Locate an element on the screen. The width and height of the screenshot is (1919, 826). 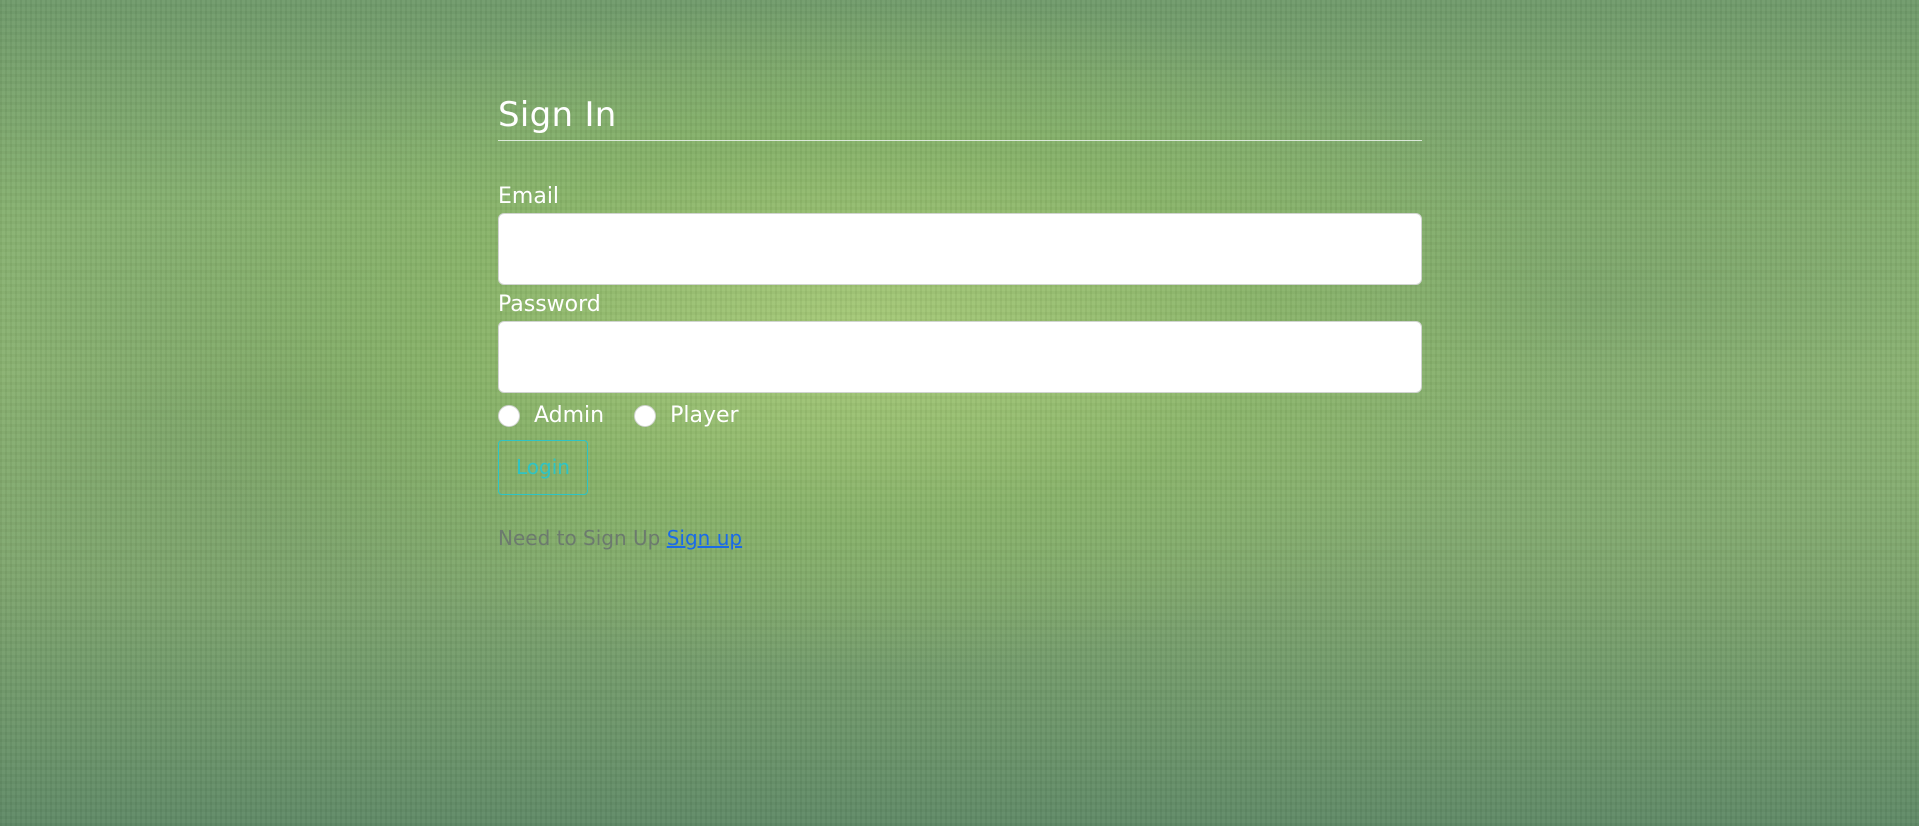
player-label: Player is located at coordinates (704, 415).